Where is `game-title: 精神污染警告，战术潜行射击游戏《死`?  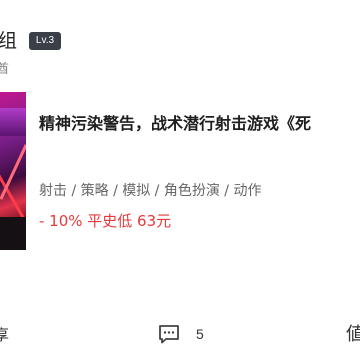 game-title: 精神污染警告，战术潜行射击游戏《死 is located at coordinates (199, 124).